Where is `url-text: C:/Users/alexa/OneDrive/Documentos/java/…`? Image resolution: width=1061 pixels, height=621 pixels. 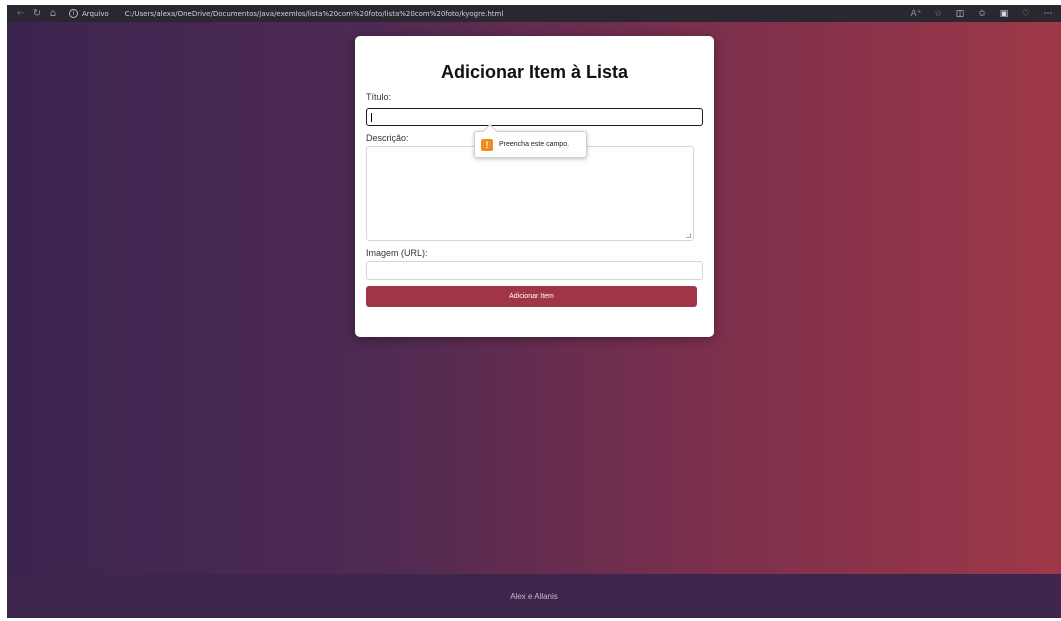 url-text: C:/Users/alexa/OneDrive/Documentos/java/… is located at coordinates (314, 14).